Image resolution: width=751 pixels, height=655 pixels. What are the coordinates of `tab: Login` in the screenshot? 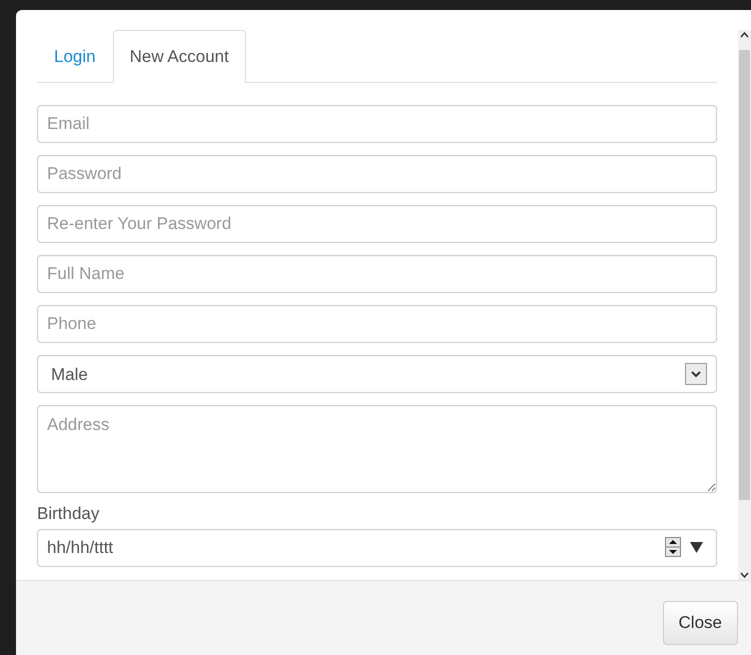 It's located at (75, 56).